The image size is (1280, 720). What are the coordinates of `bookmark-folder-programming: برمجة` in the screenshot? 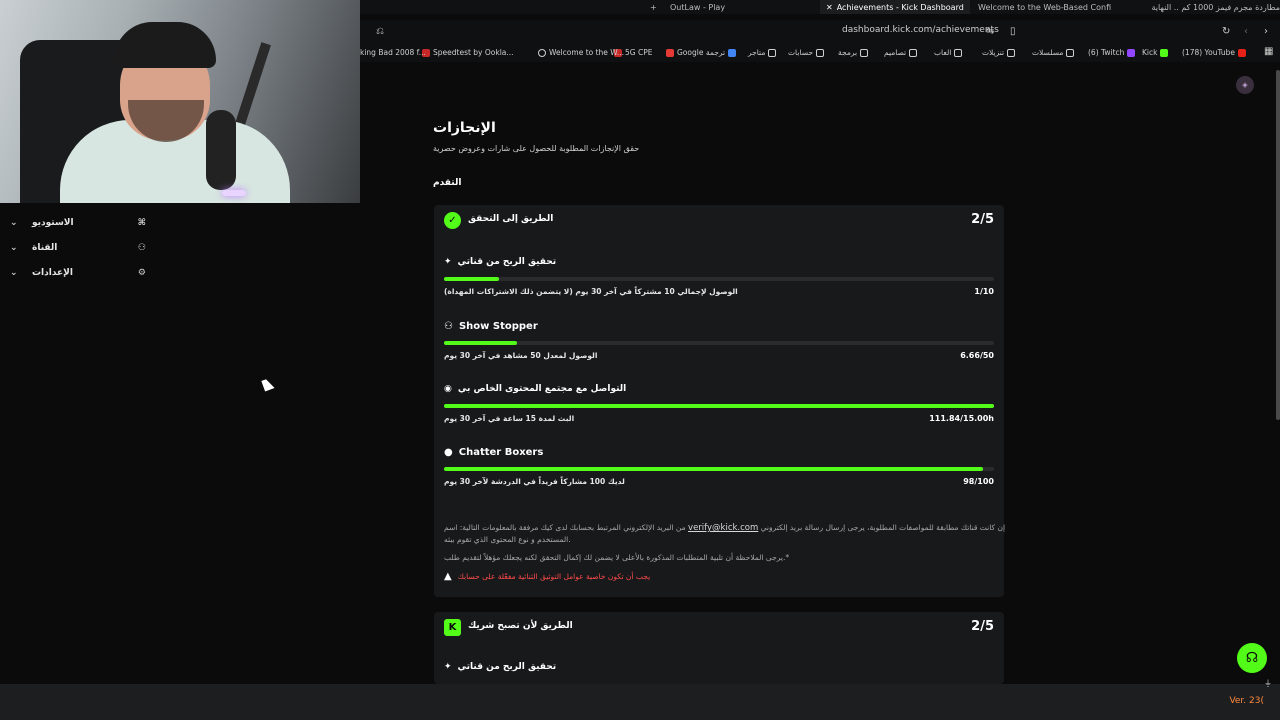 It's located at (853, 52).